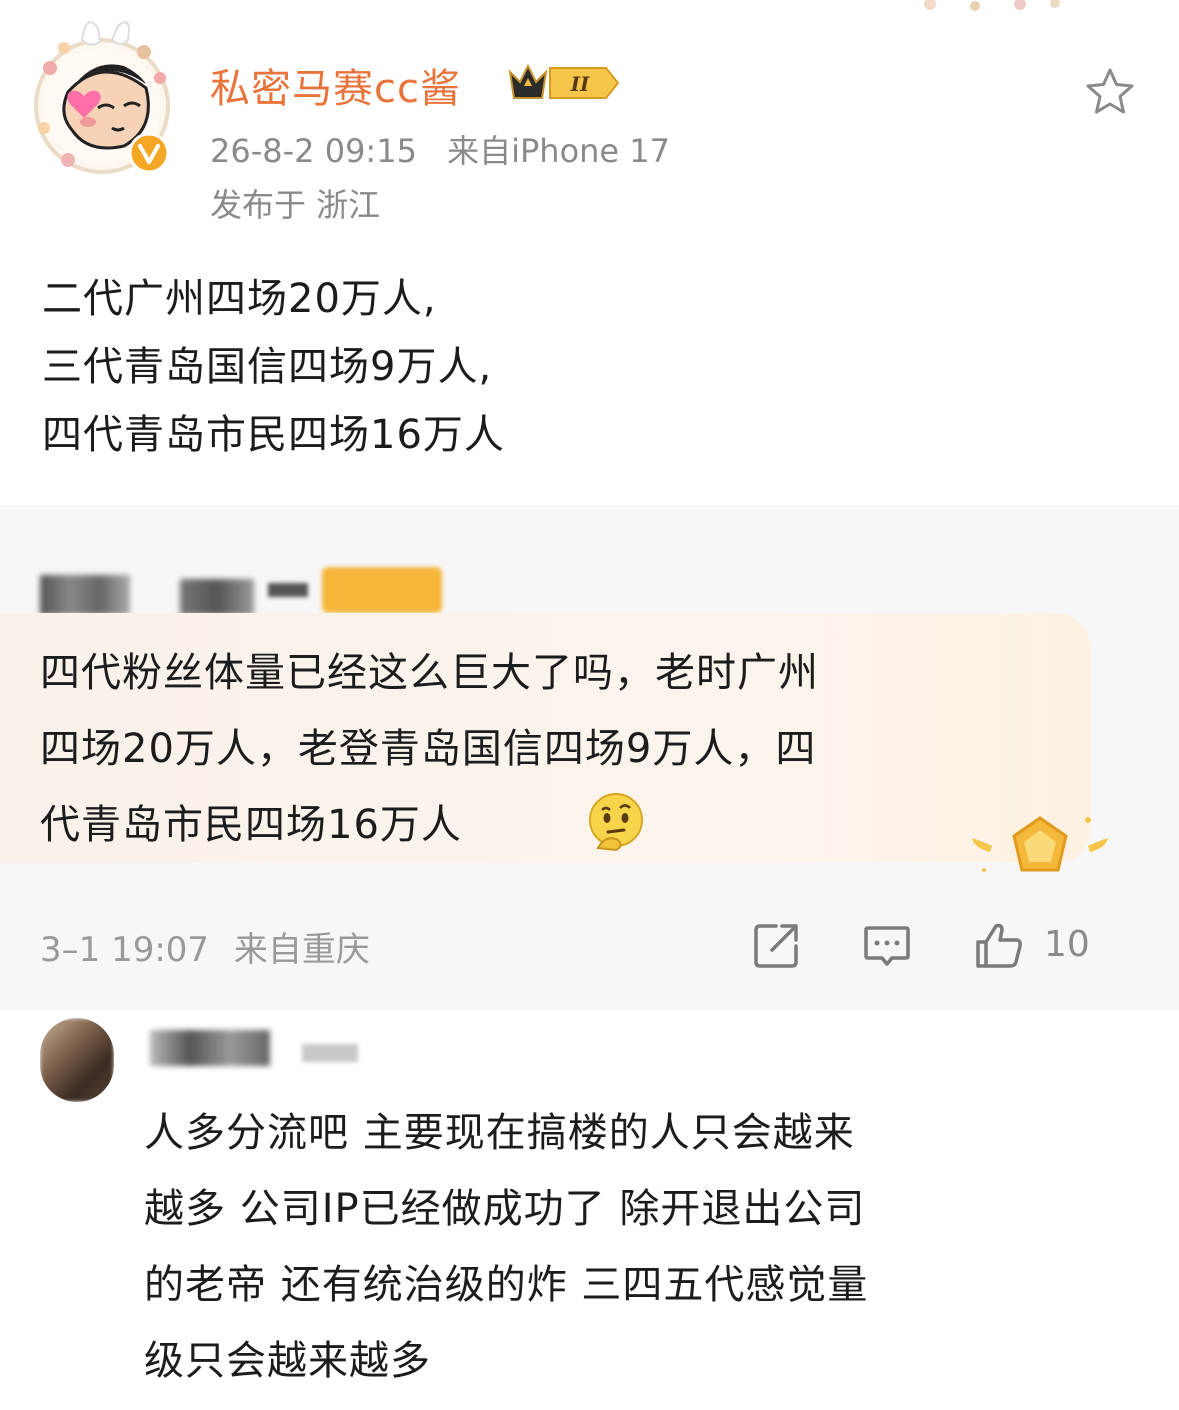 This screenshot has height=1410, width=1179. Describe the element at coordinates (103, 97) in the screenshot. I see `author-avatar` at that location.